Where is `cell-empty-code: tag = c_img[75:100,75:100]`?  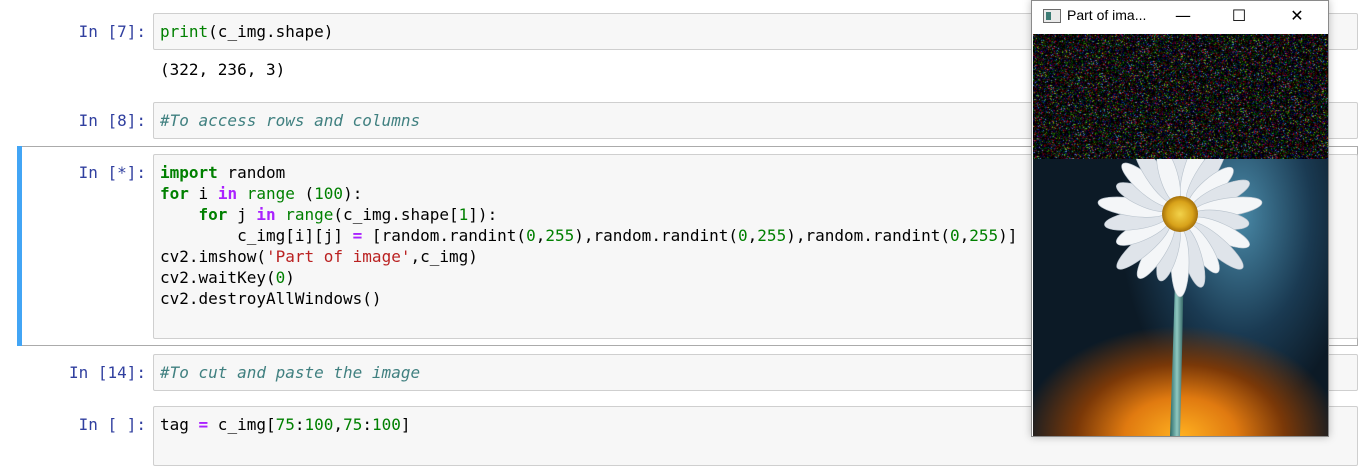
cell-empty-code: tag = c_img[75:100,75:100] is located at coordinates (285, 424).